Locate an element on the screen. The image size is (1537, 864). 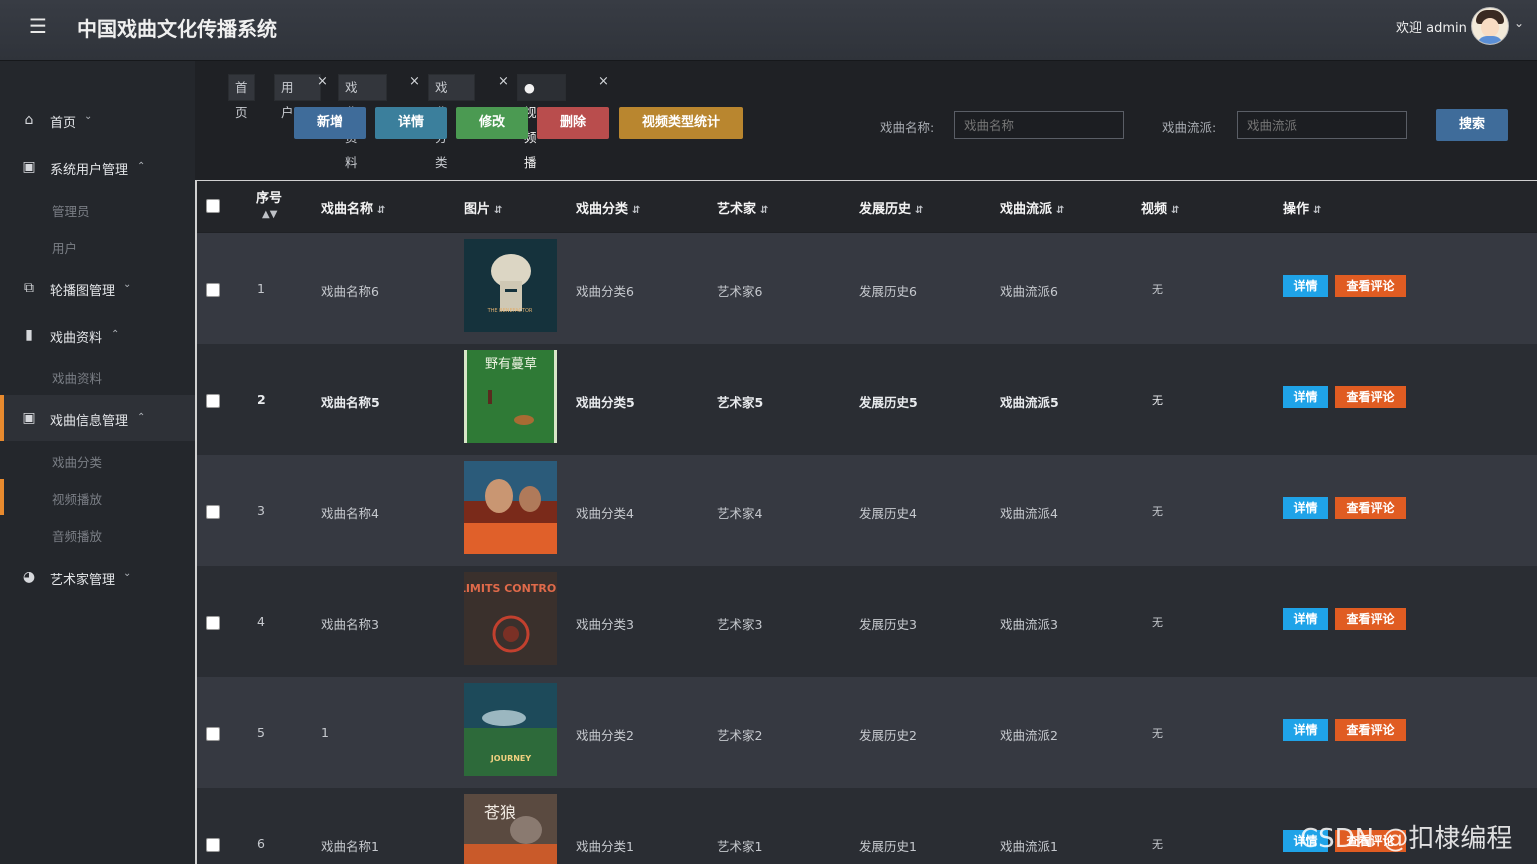
column-header-artist: 艺术家 ⇵ is located at coordinates (742, 207).